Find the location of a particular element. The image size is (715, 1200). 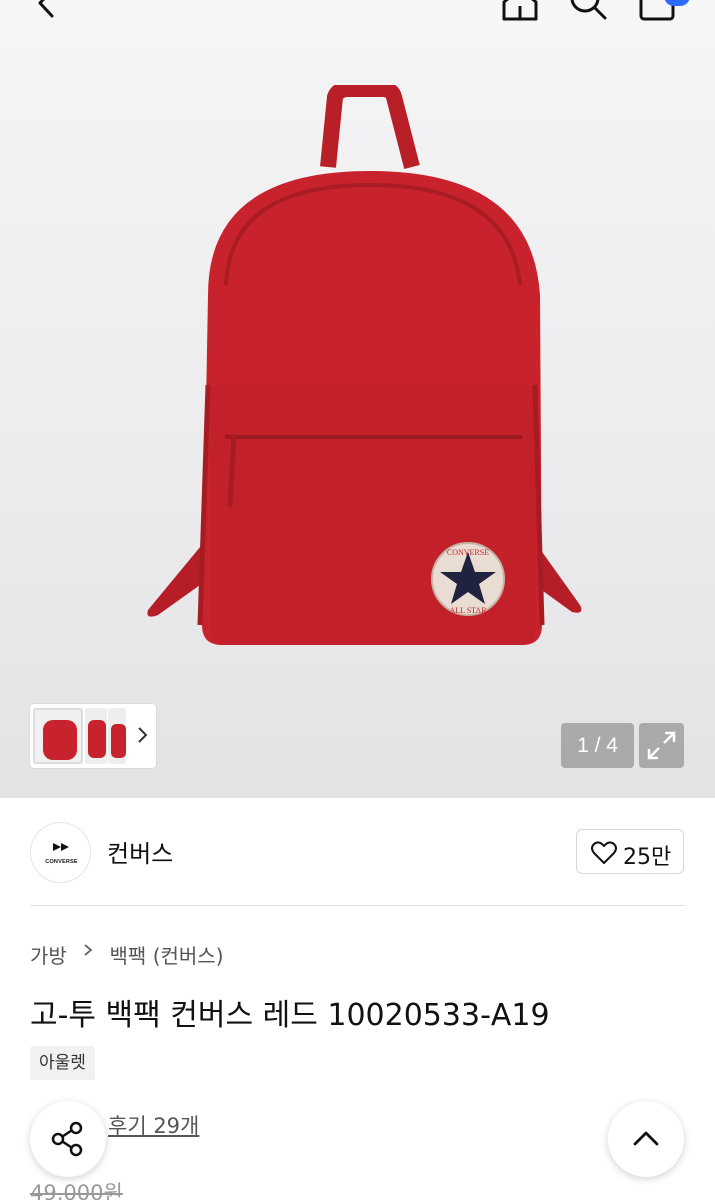

back-arrow-icon is located at coordinates (47, 10).